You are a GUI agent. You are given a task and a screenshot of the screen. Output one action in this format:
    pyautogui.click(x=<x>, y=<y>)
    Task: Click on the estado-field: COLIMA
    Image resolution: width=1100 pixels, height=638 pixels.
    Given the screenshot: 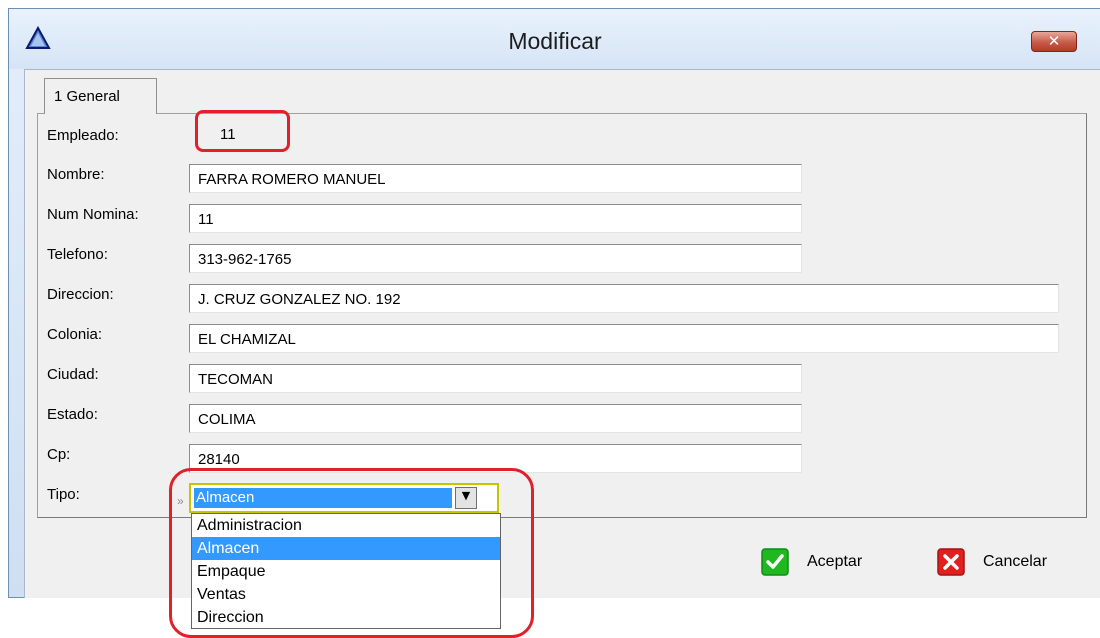 What is the action you would take?
    pyautogui.click(x=495, y=418)
    